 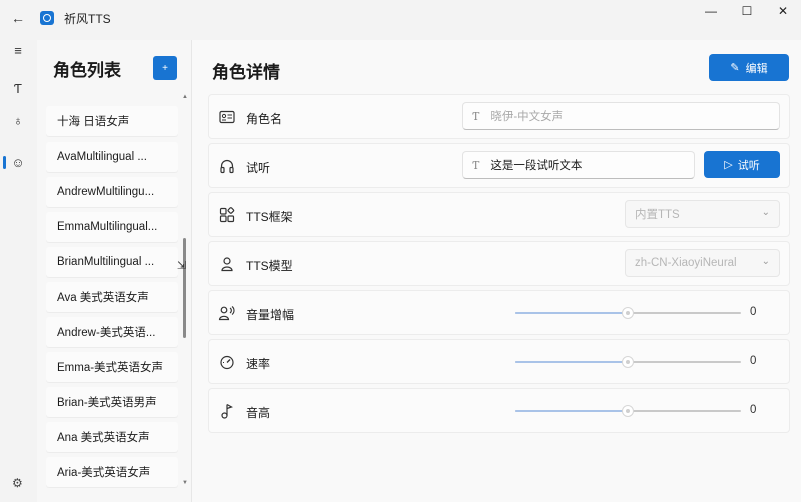 What do you see at coordinates (17, 483) in the screenshot?
I see `settings-gear-icon: ⚙` at bounding box center [17, 483].